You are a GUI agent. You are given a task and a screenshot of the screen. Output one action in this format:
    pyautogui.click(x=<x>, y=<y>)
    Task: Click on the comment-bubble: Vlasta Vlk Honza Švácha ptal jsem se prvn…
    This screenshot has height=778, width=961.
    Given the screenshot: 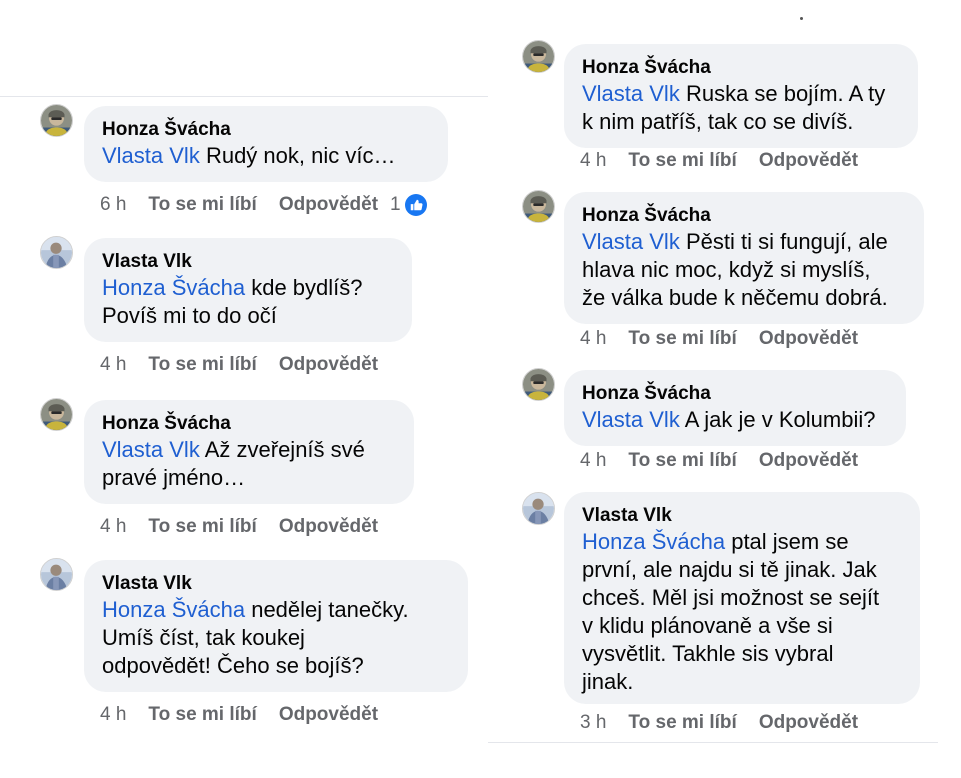 What is the action you would take?
    pyautogui.click(x=742, y=598)
    